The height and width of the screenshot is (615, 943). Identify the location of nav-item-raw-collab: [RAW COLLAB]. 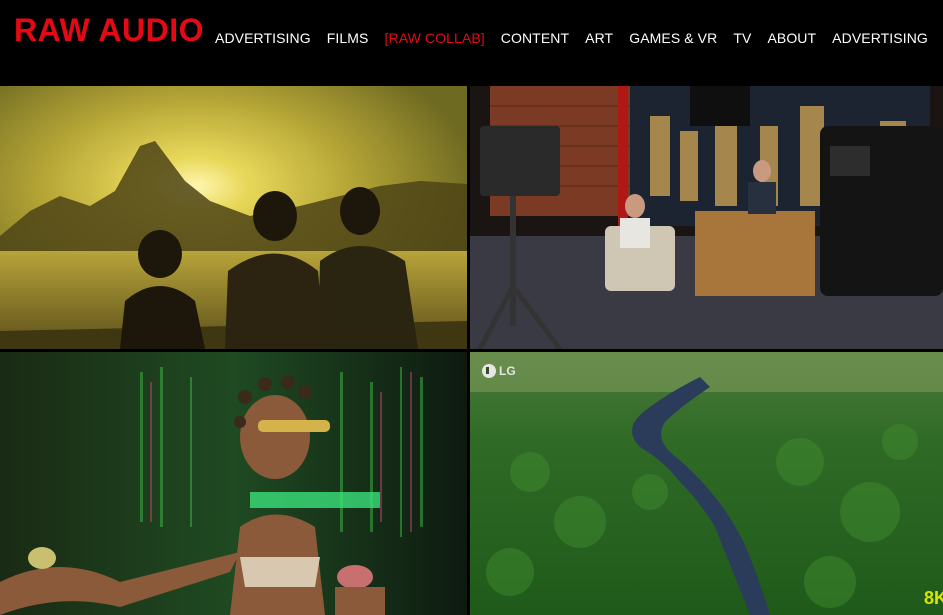
(435, 38).